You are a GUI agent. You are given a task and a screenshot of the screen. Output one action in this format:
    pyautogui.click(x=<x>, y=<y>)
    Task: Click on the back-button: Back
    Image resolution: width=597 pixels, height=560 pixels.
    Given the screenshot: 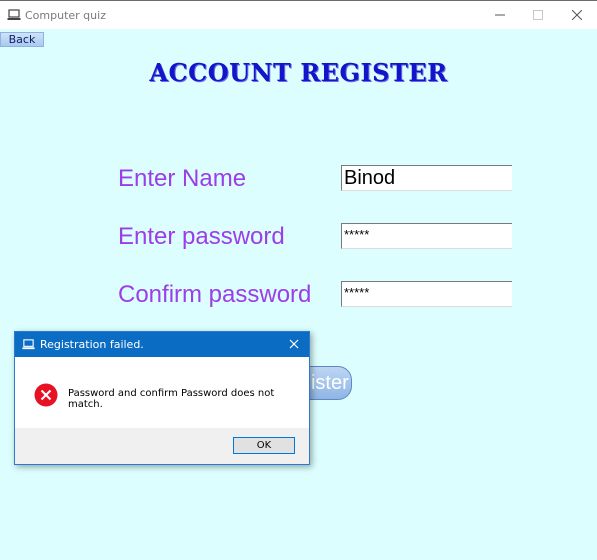 What is the action you would take?
    pyautogui.click(x=22, y=39)
    